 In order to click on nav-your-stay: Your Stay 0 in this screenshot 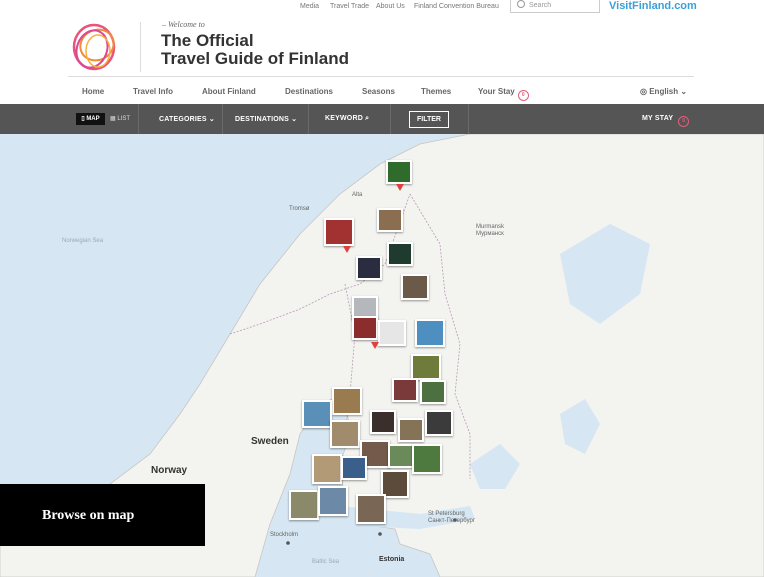, I will do `click(503, 94)`.